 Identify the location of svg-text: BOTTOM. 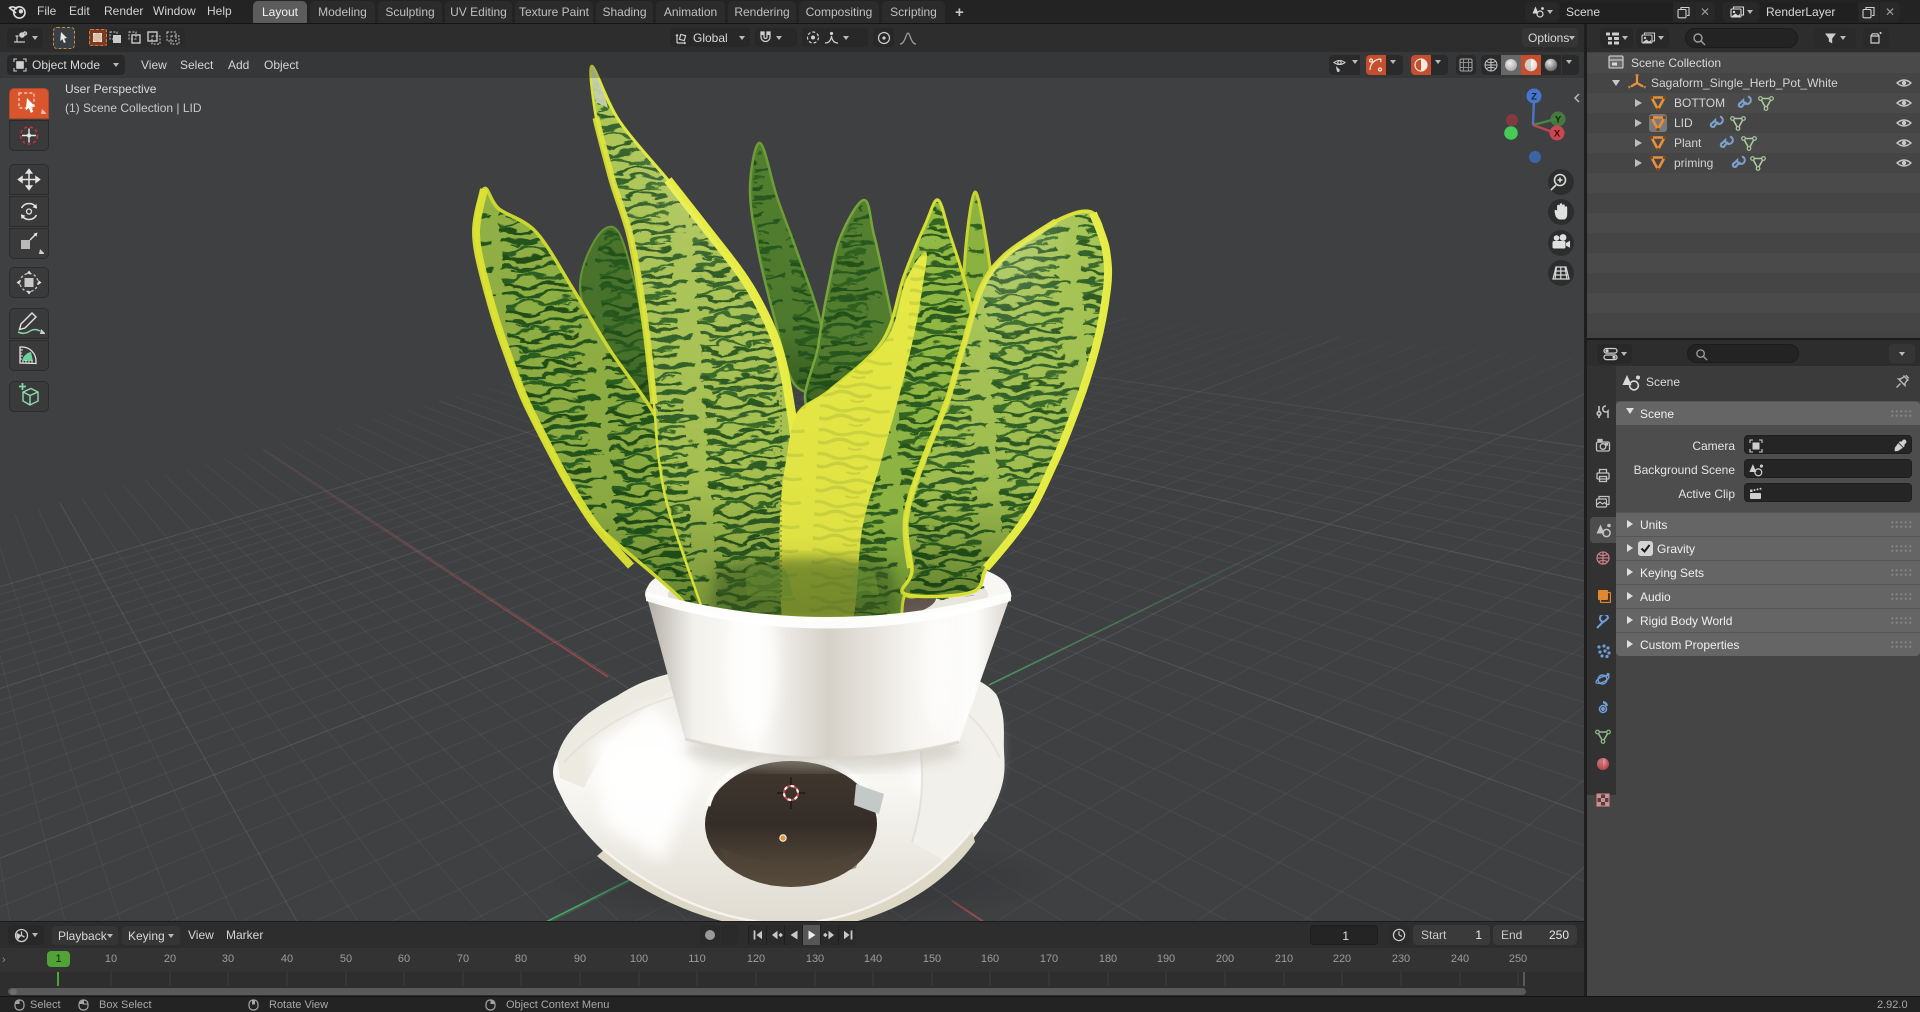
(1699, 103).